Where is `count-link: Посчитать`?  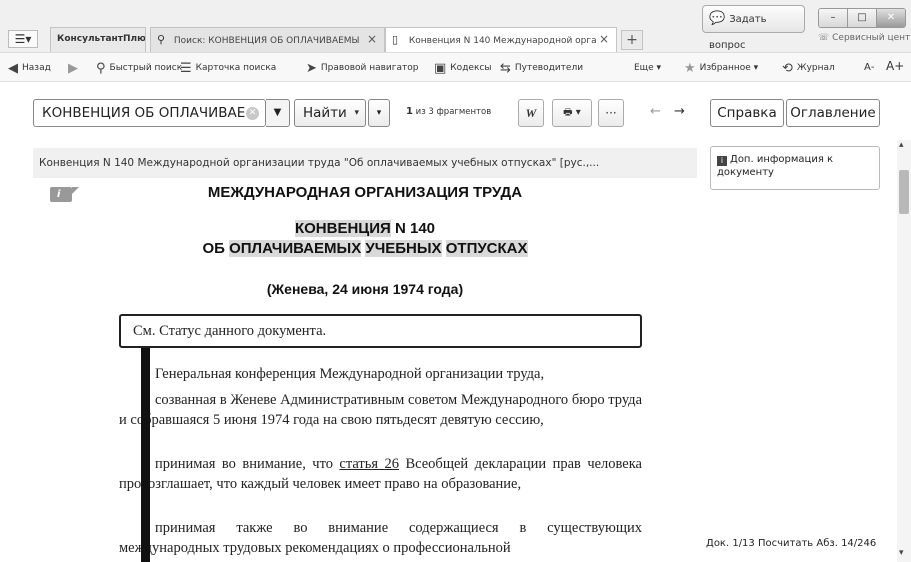
count-link: Посчитать is located at coordinates (785, 543).